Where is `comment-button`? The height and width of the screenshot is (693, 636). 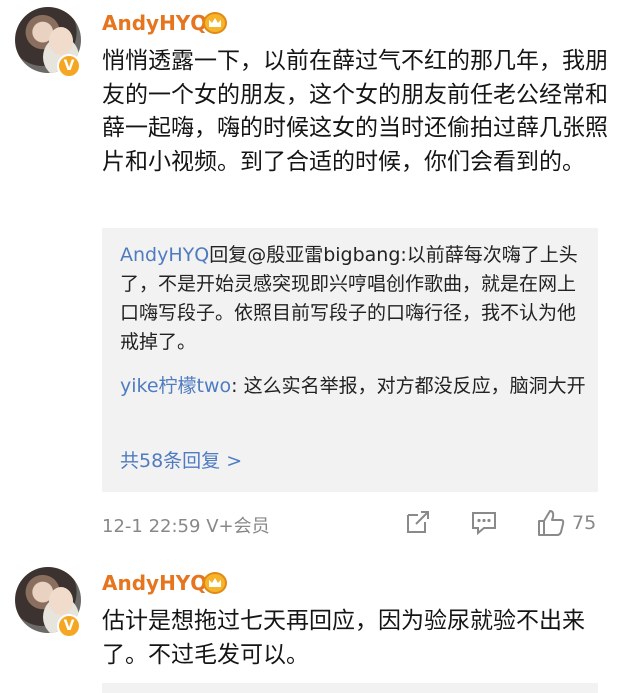
comment-button is located at coordinates (484, 522).